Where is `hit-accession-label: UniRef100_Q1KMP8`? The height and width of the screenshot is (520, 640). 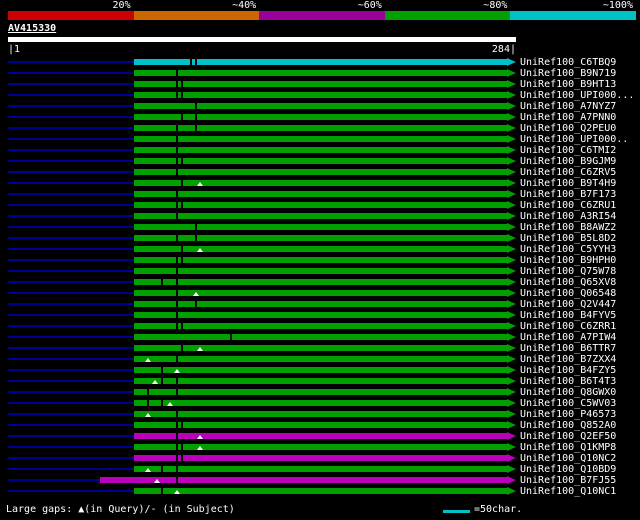 hit-accession-label: UniRef100_Q1KMP8 is located at coordinates (568, 447).